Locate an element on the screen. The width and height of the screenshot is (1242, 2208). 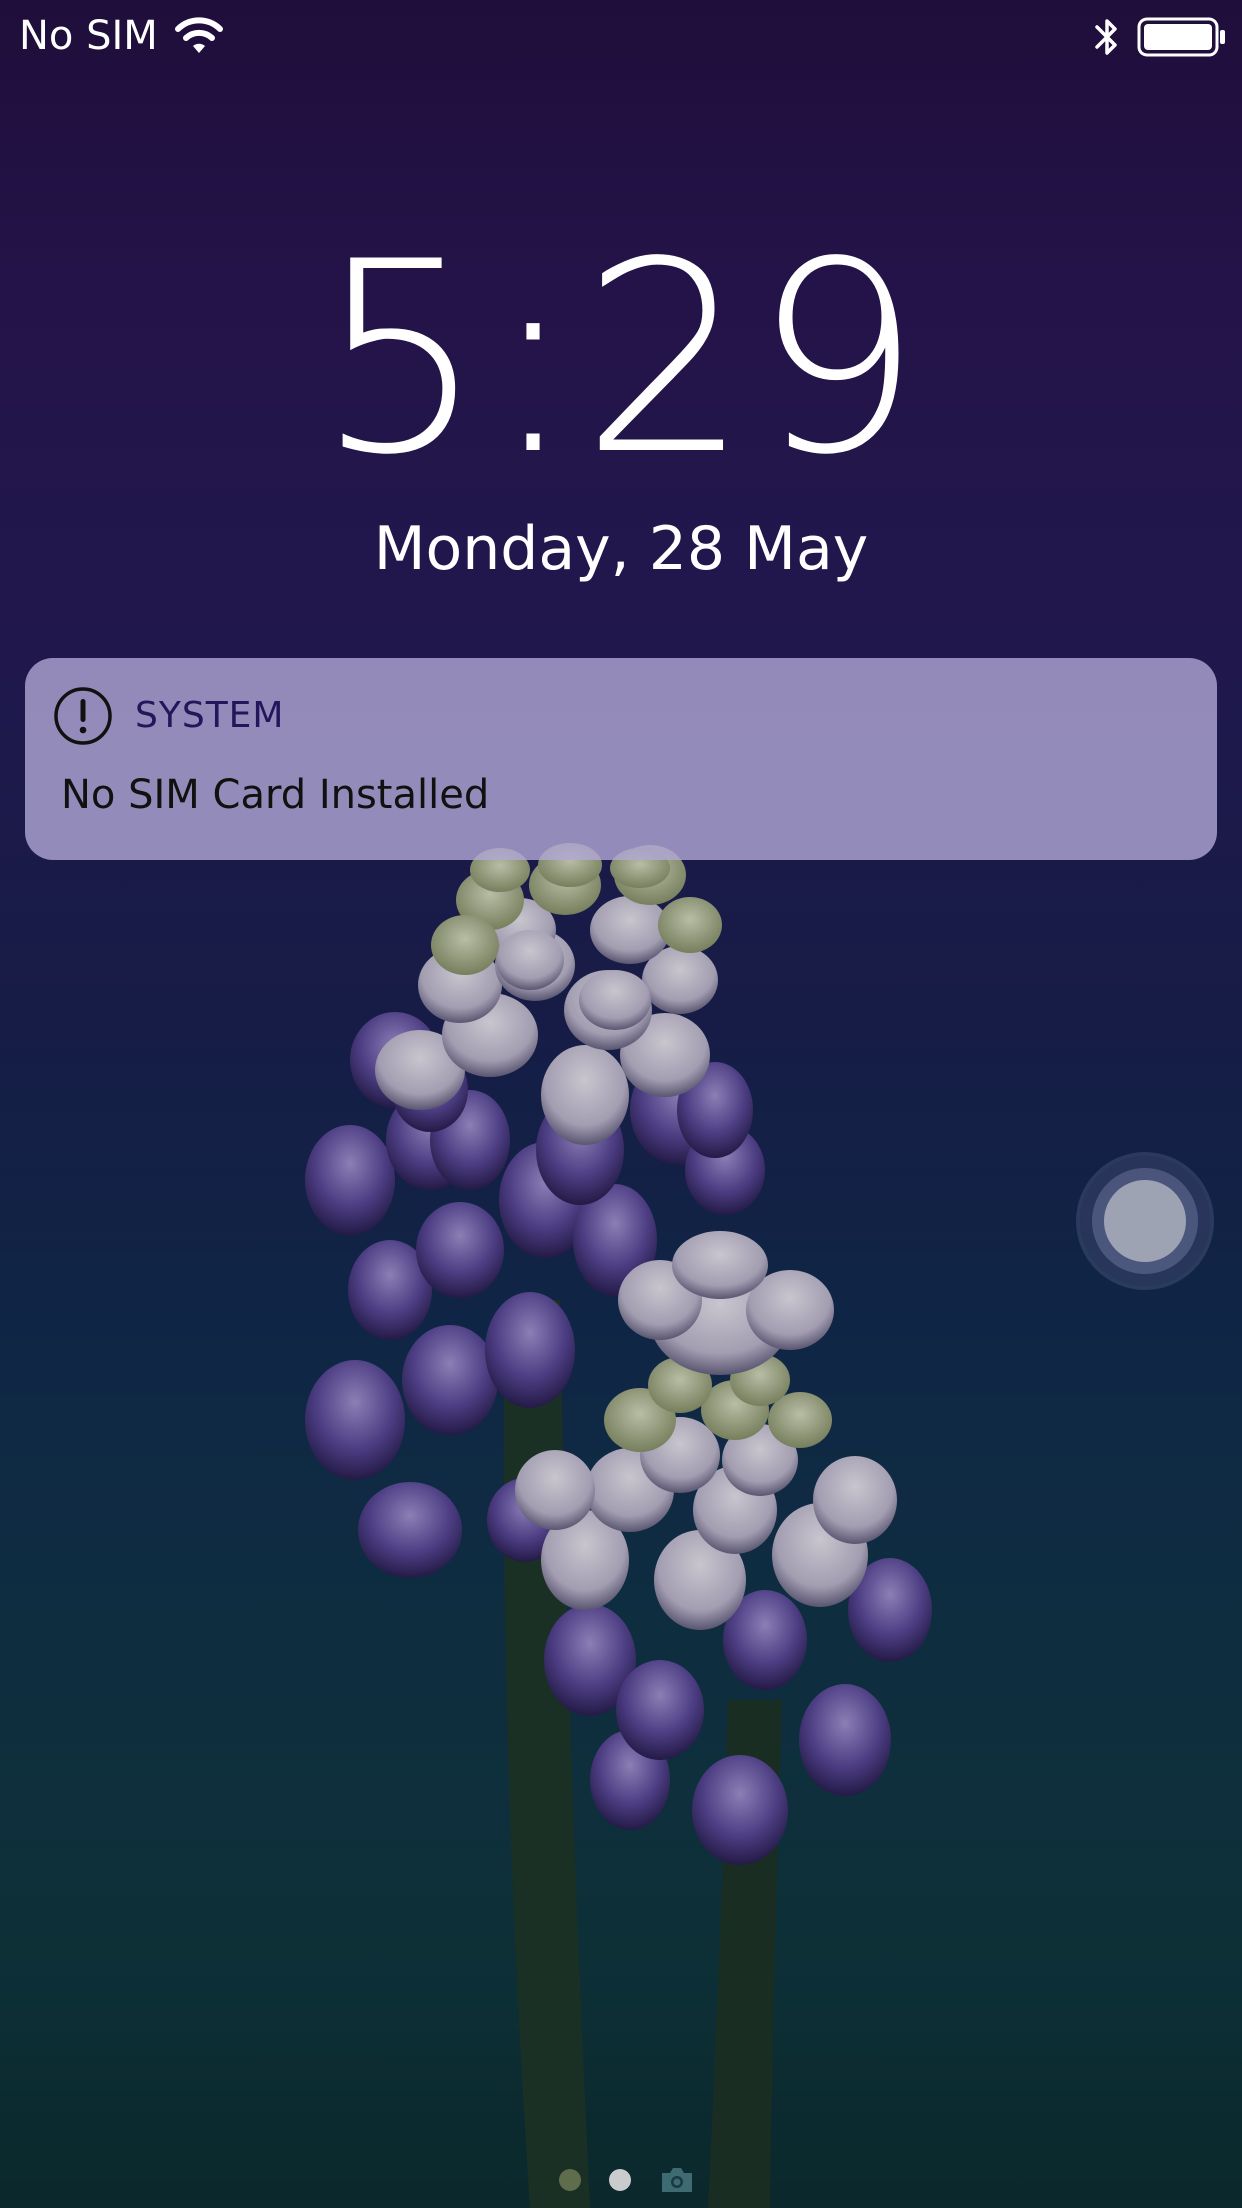
notification-app-name: SYSTEM is located at coordinates (210, 715).